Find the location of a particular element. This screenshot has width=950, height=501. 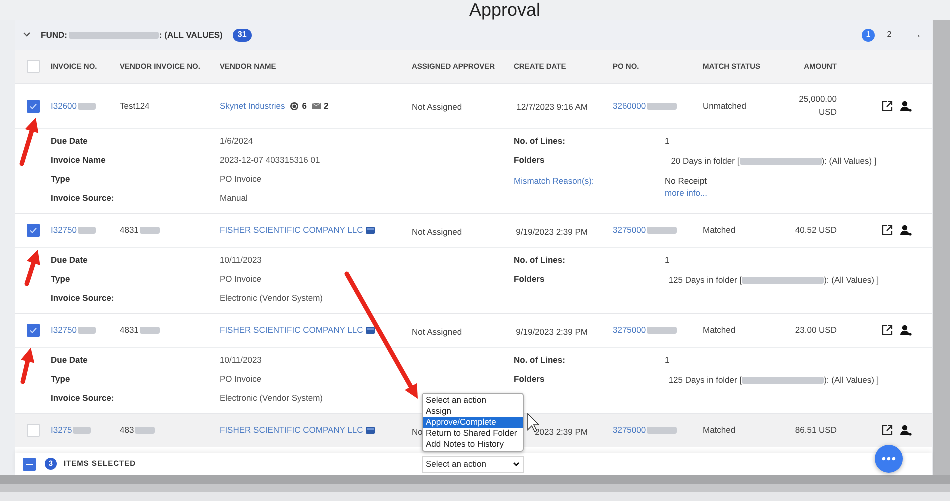

coin-icon is located at coordinates (295, 106).